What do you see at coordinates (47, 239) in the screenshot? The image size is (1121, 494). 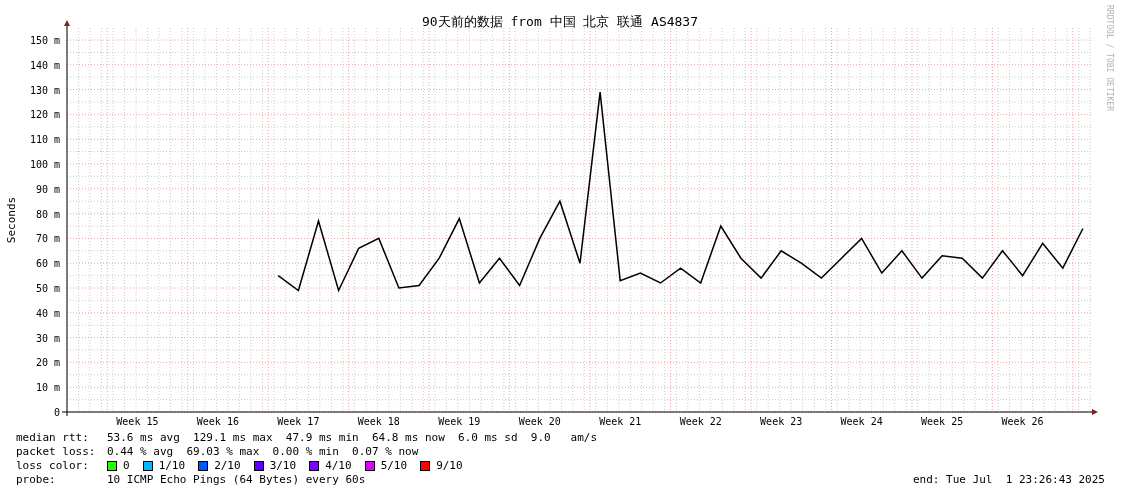 I see `y-tick-label: 70 m` at bounding box center [47, 239].